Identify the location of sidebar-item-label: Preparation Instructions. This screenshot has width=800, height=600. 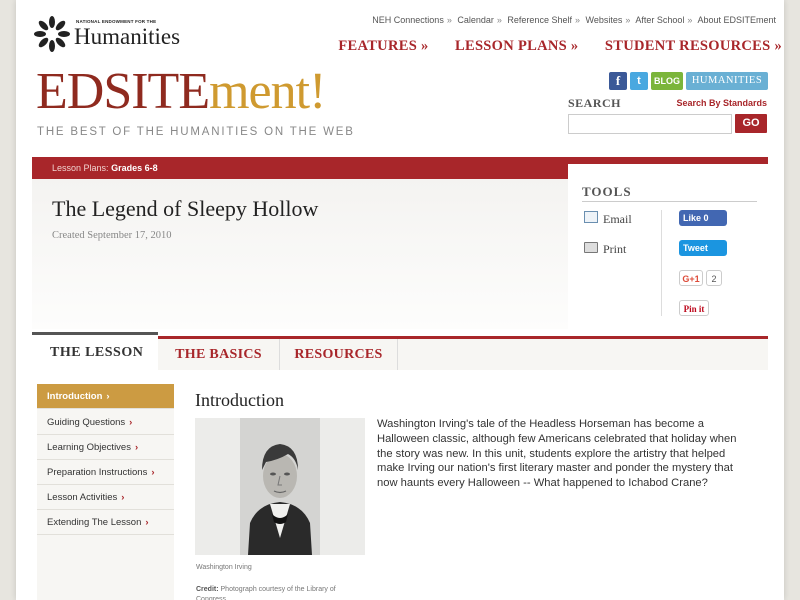
(97, 472).